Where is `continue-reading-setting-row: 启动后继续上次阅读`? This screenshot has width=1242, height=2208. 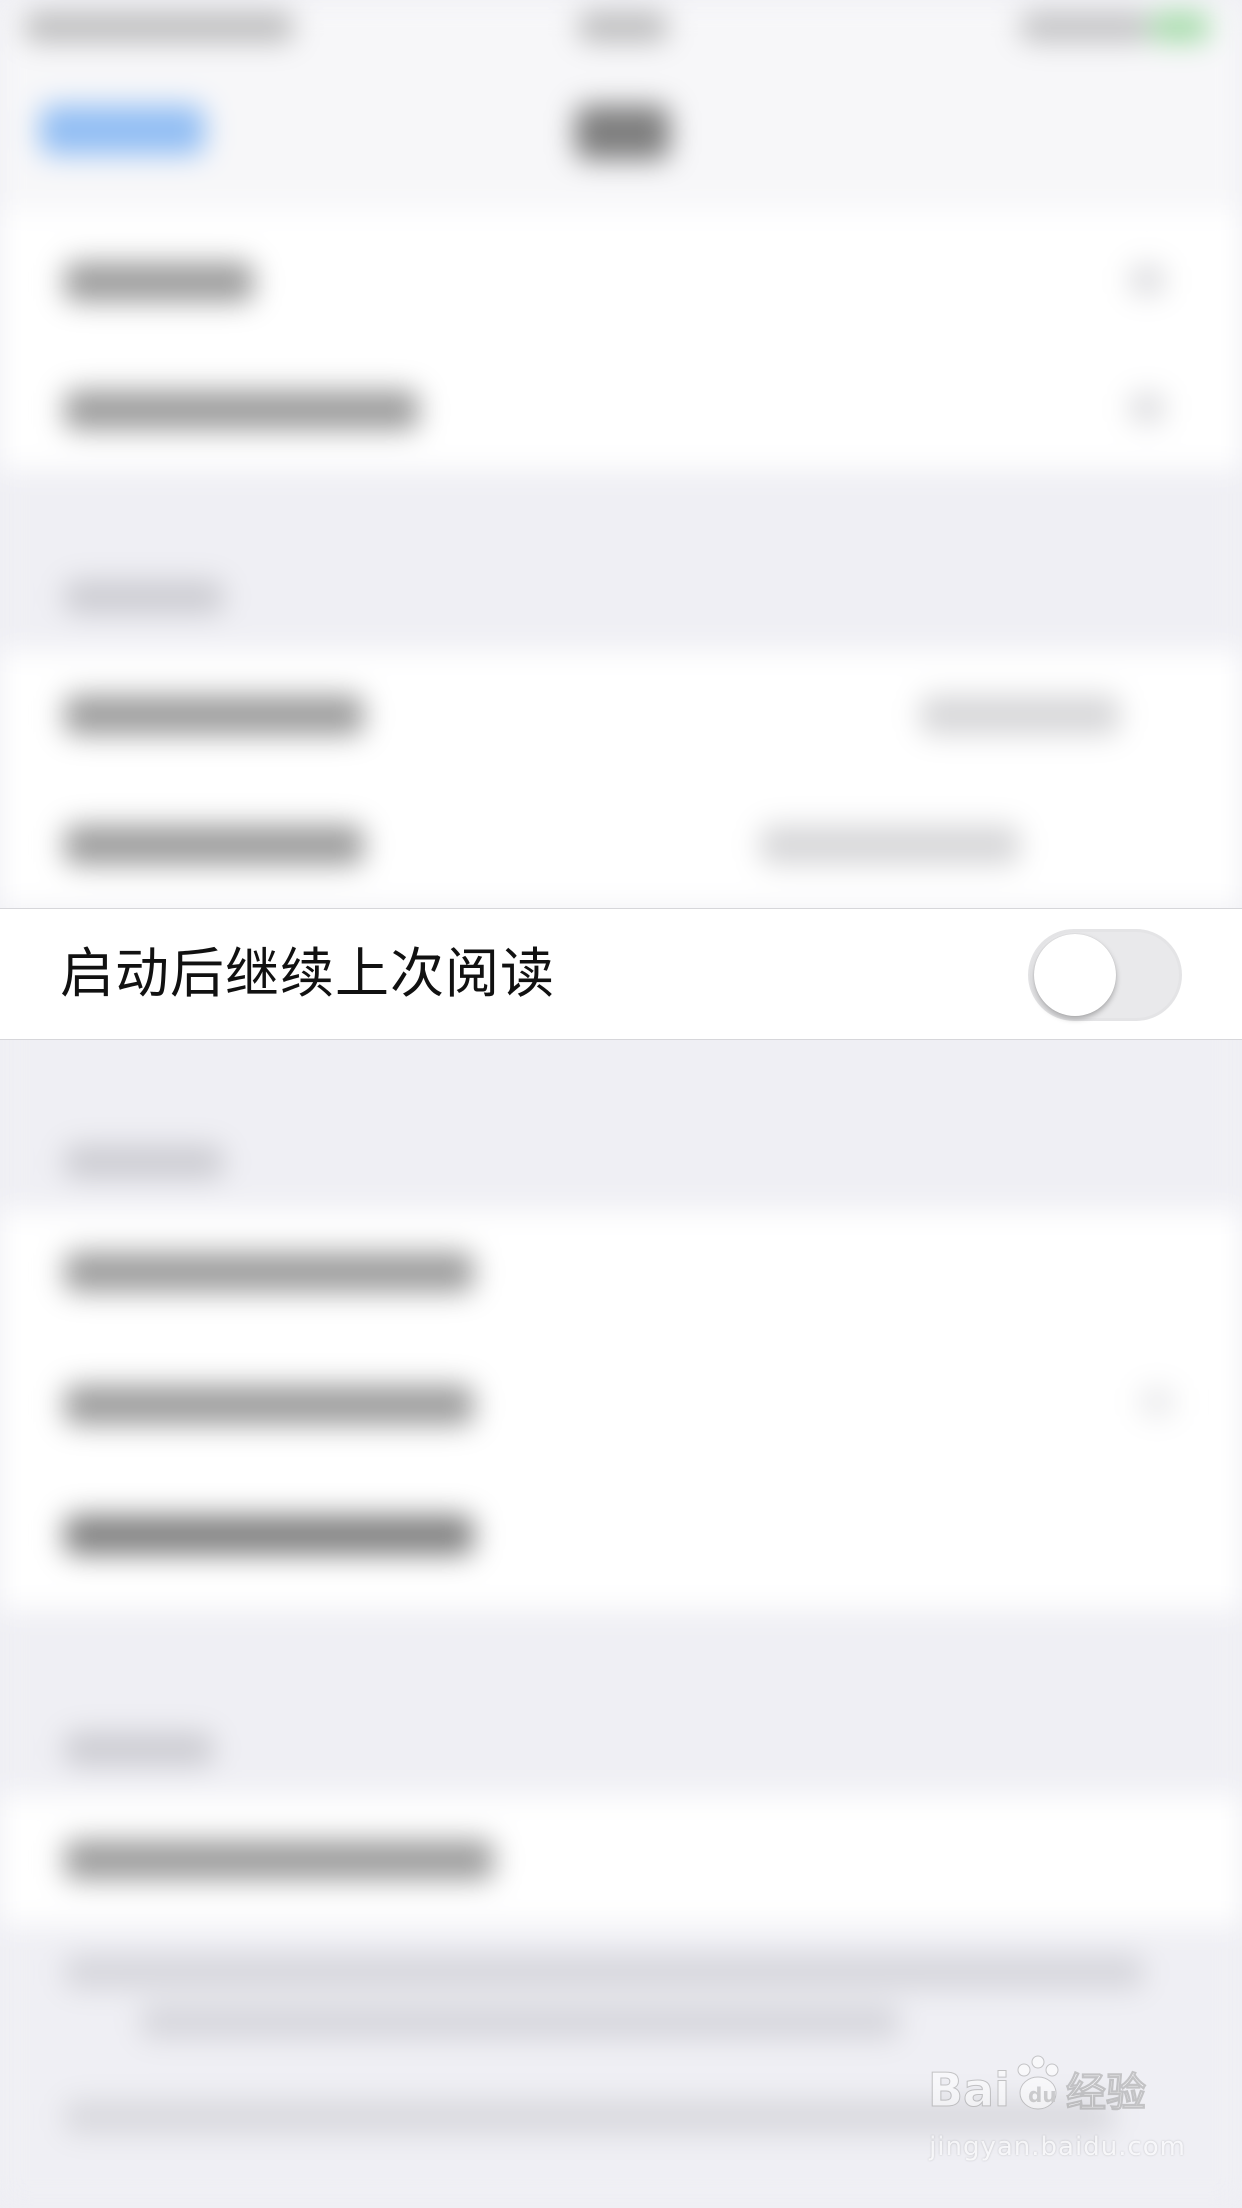
continue-reading-setting-row: 启动后继续上次阅读 is located at coordinates (621, 974).